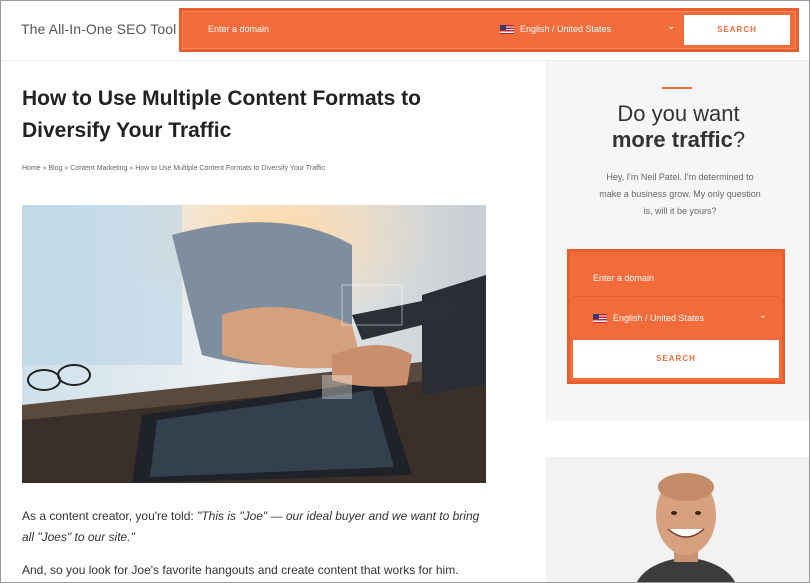 This screenshot has height=583, width=810. What do you see at coordinates (659, 318) in the screenshot?
I see `sidebar-language-label: English / United States` at bounding box center [659, 318].